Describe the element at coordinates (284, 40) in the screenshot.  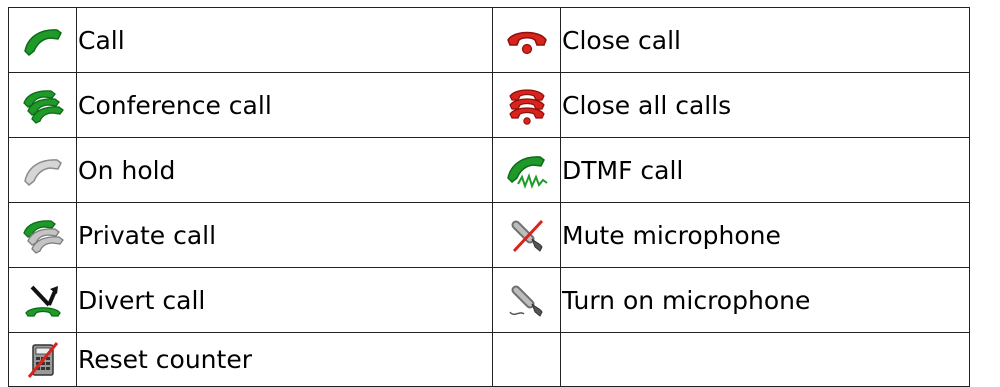
I see `legend-label-cell: Call` at that location.